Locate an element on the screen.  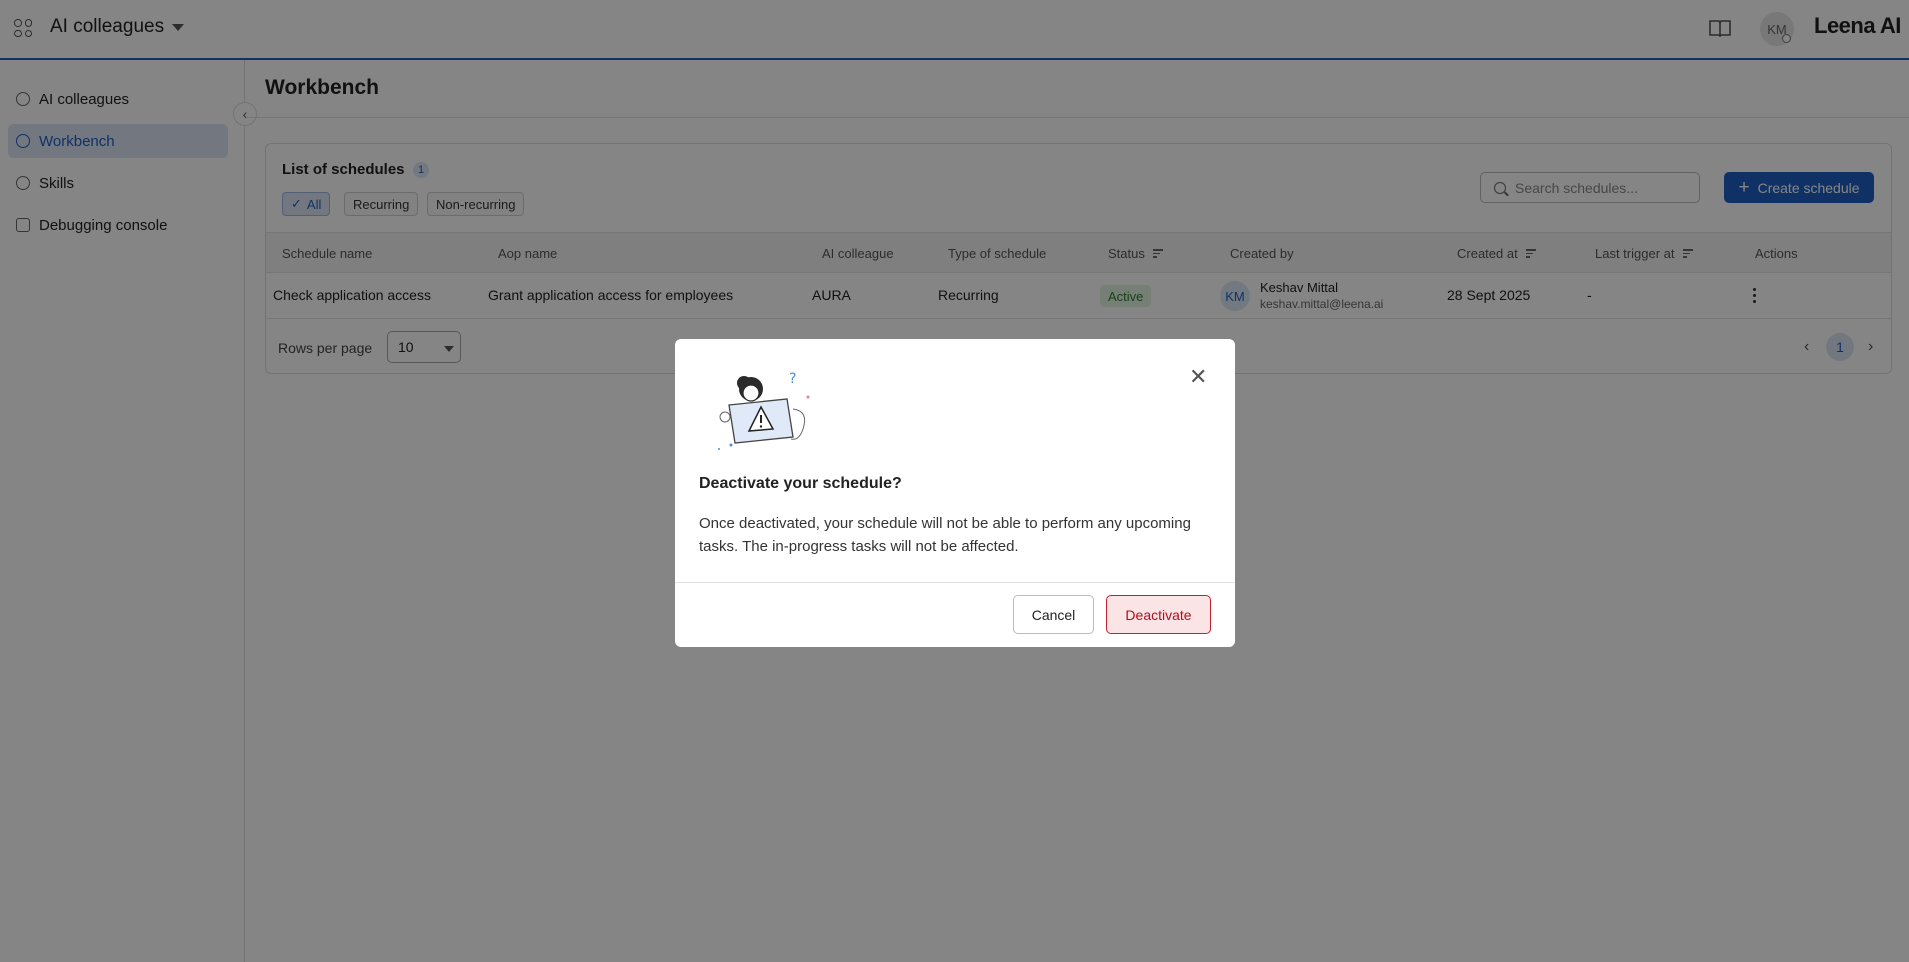
close-icon: ✕ is located at coordinates (1198, 377).